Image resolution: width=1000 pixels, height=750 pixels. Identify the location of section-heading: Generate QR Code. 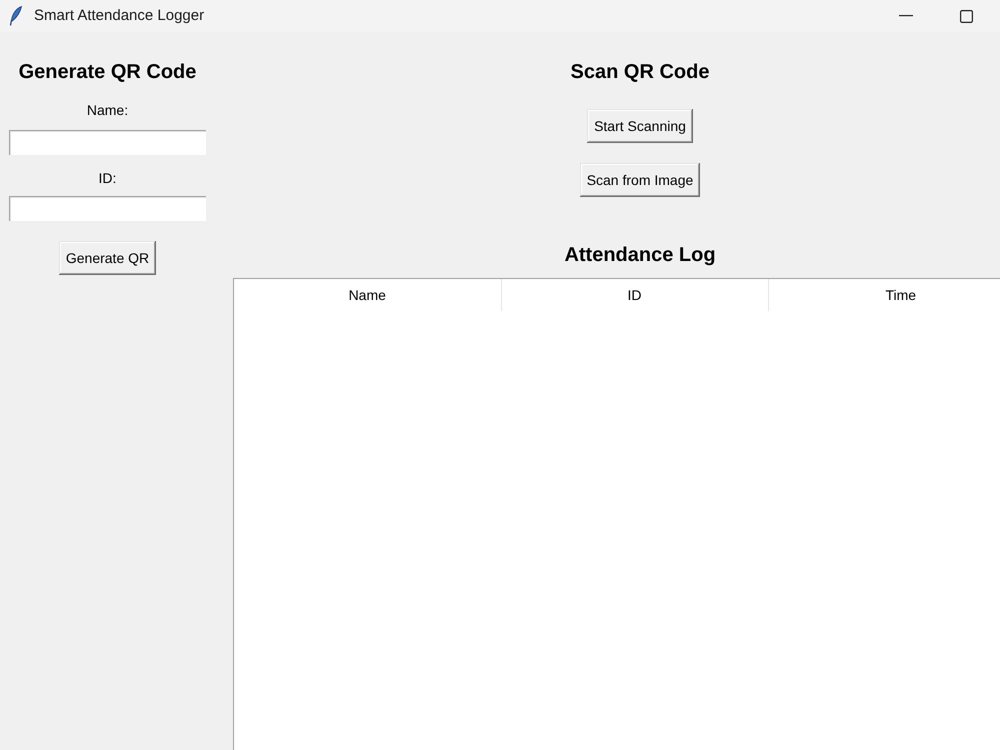
(108, 72).